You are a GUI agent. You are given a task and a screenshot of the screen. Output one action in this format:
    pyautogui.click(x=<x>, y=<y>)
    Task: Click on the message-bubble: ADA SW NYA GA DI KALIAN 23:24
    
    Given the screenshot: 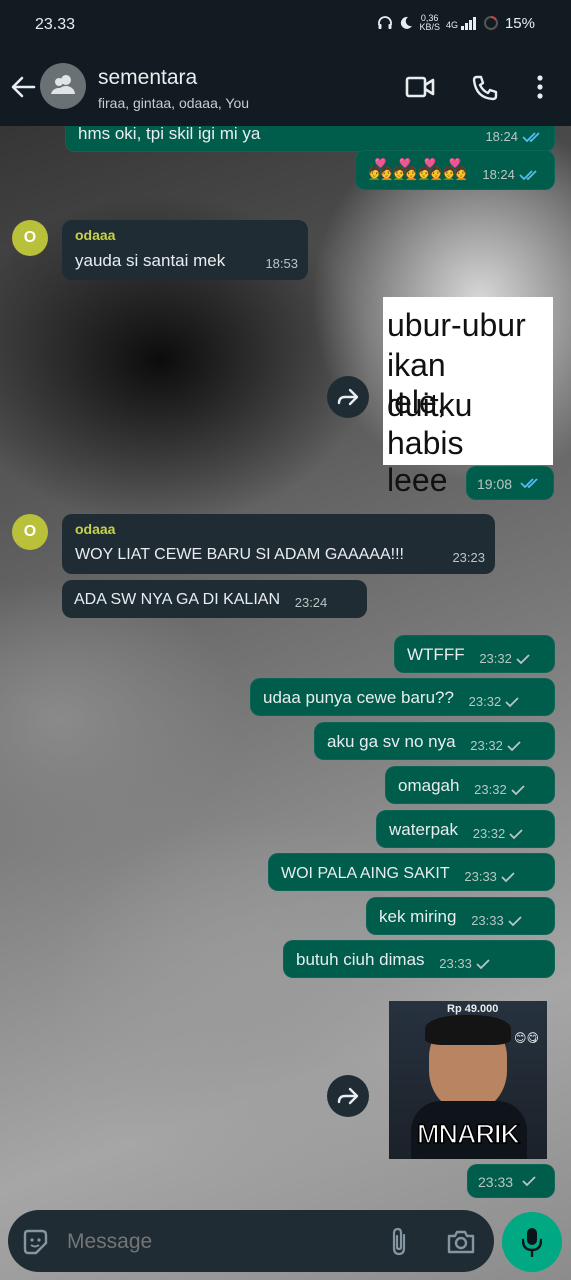 What is the action you would take?
    pyautogui.click(x=214, y=599)
    